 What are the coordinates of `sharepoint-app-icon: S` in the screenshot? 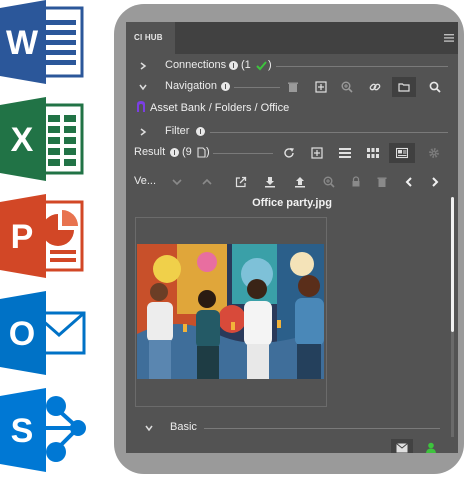 It's located at (43, 430).